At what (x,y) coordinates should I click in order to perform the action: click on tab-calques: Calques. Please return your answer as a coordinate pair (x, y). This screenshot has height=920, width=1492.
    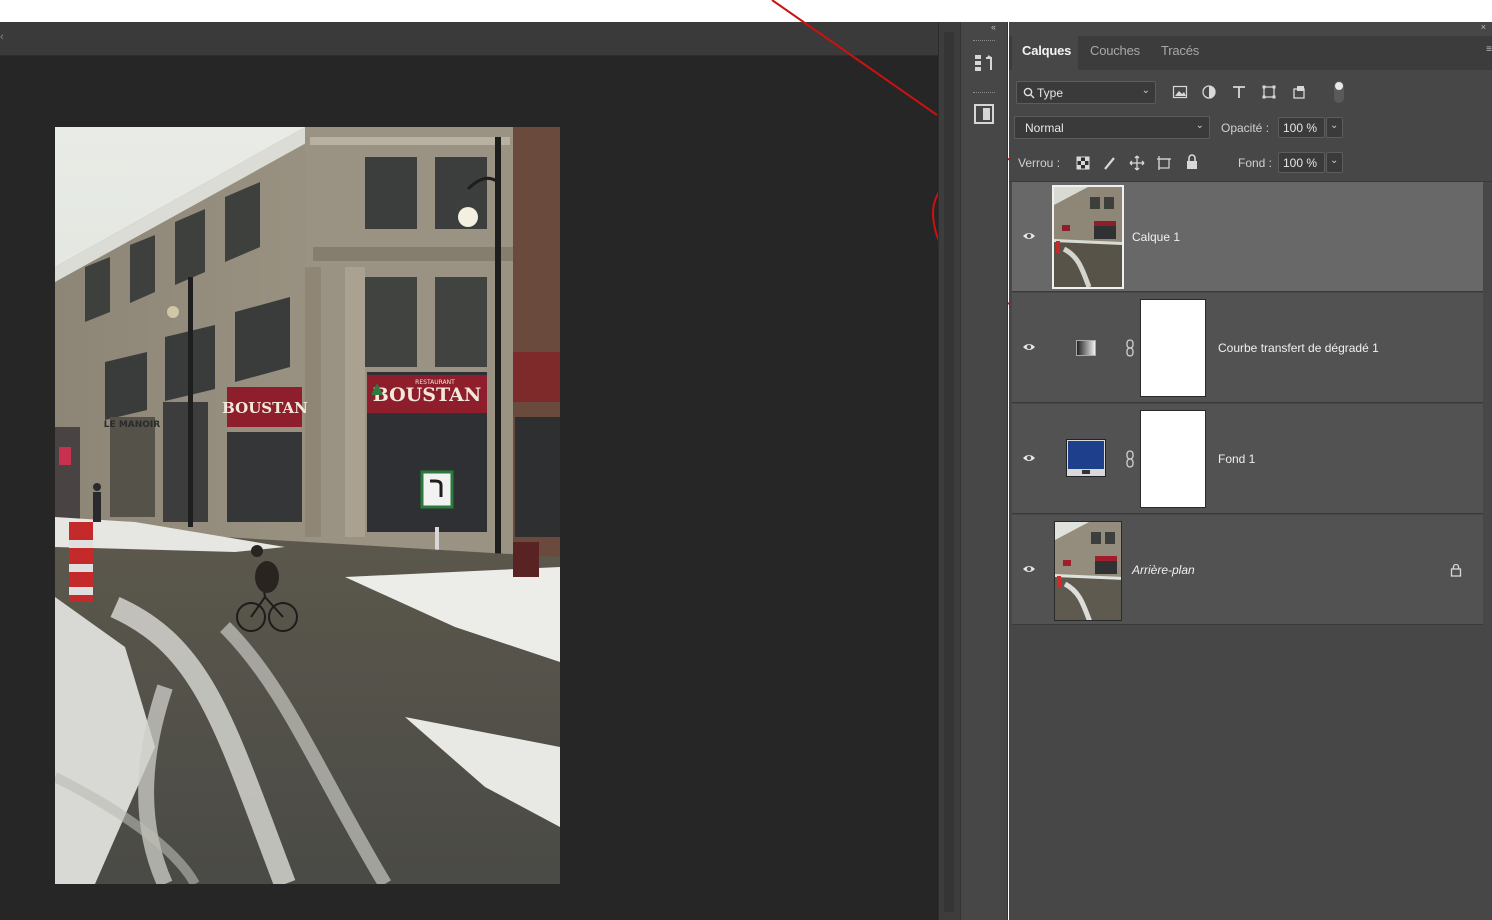
    Looking at the image, I should click on (1046, 56).